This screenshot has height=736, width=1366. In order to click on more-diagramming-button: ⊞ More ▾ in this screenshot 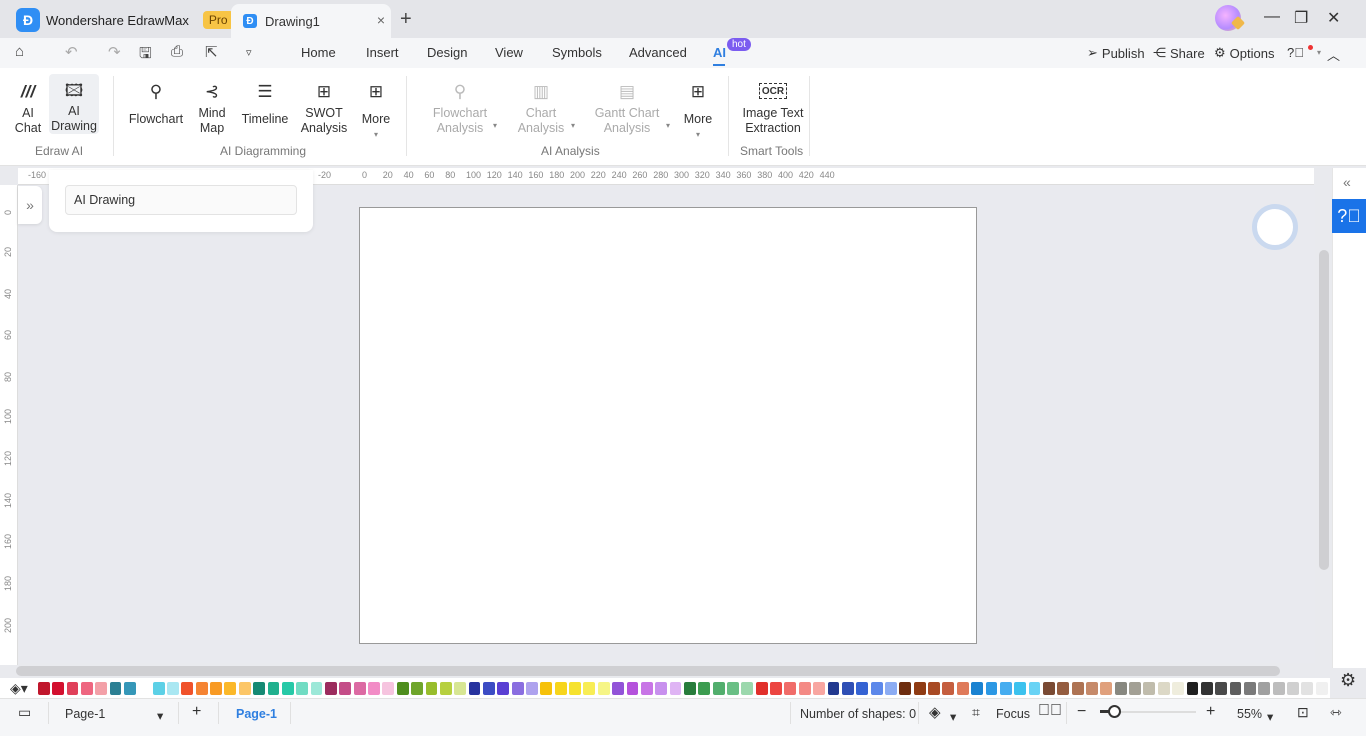, I will do `click(376, 111)`.